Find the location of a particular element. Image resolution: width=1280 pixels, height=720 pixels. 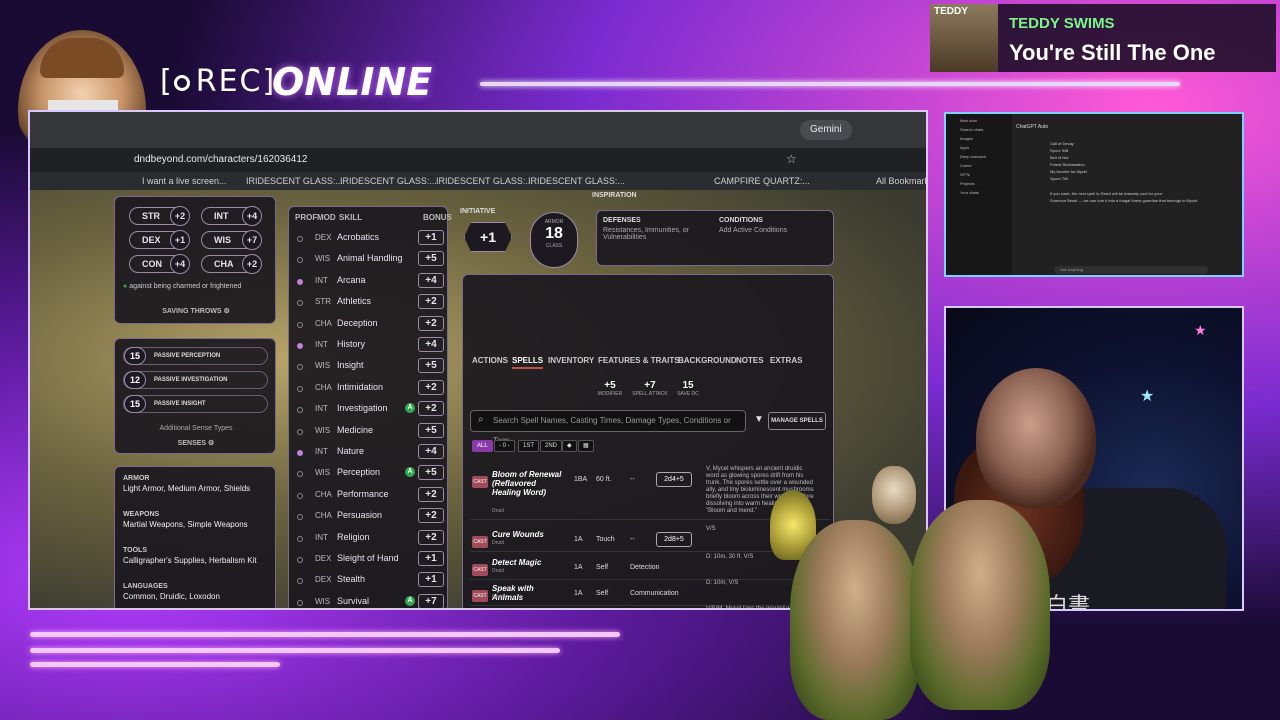

skill-row: WIS Medicine +5 is located at coordinates (372, 432).